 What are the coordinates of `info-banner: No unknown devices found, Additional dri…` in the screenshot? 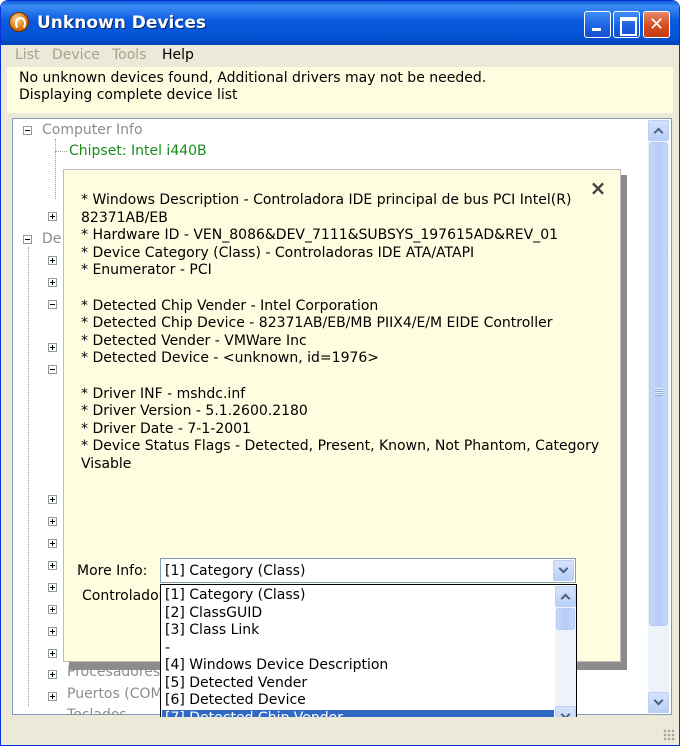 It's located at (340, 90).